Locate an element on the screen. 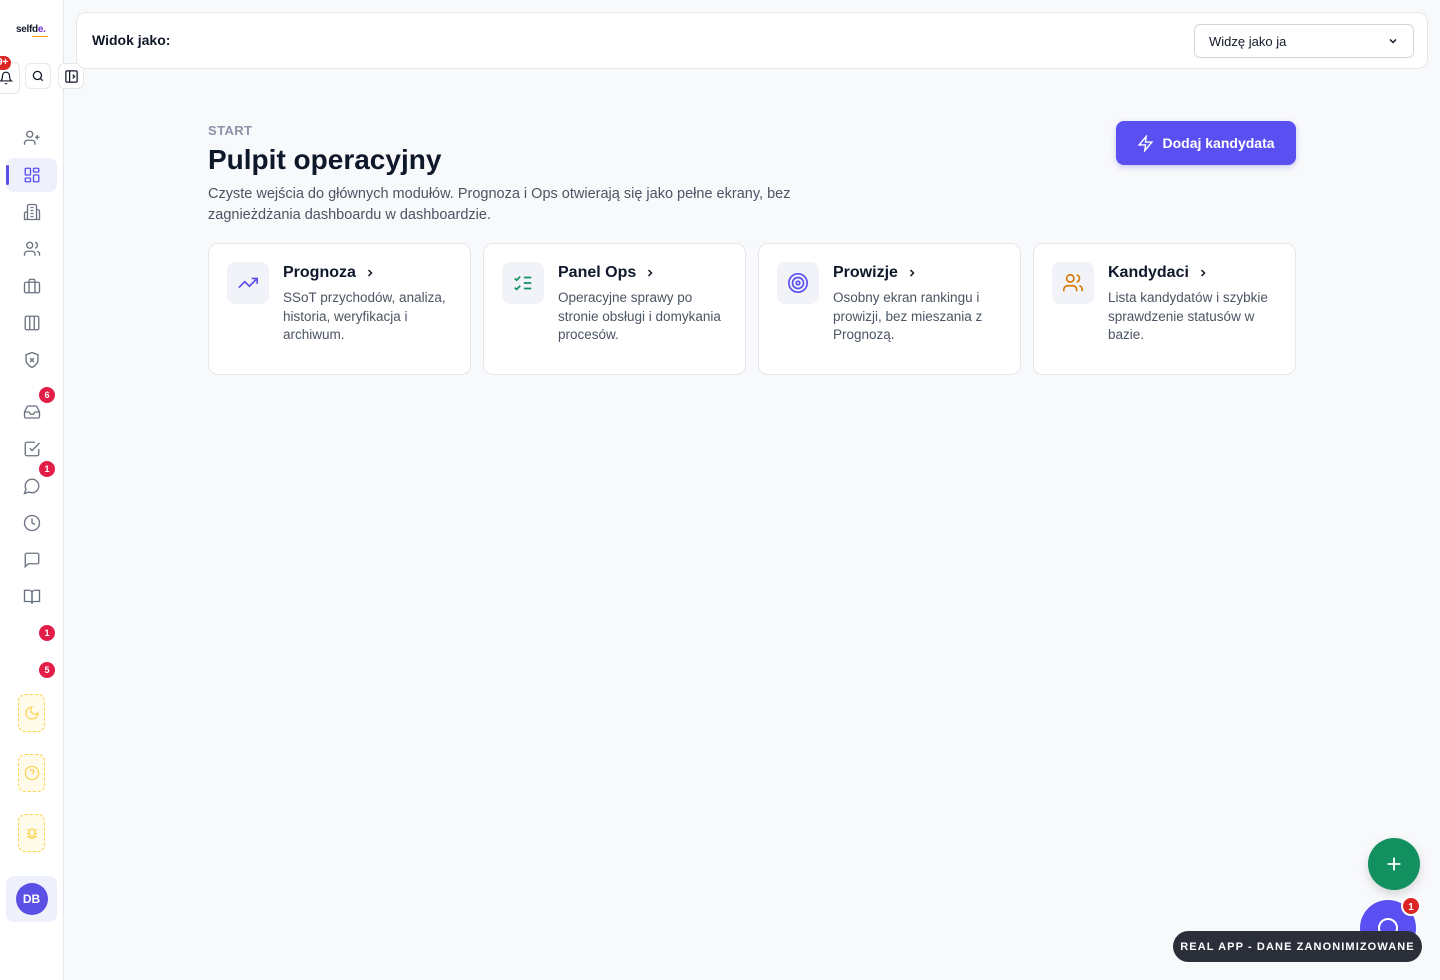  book-open-icon is located at coordinates (31, 596).